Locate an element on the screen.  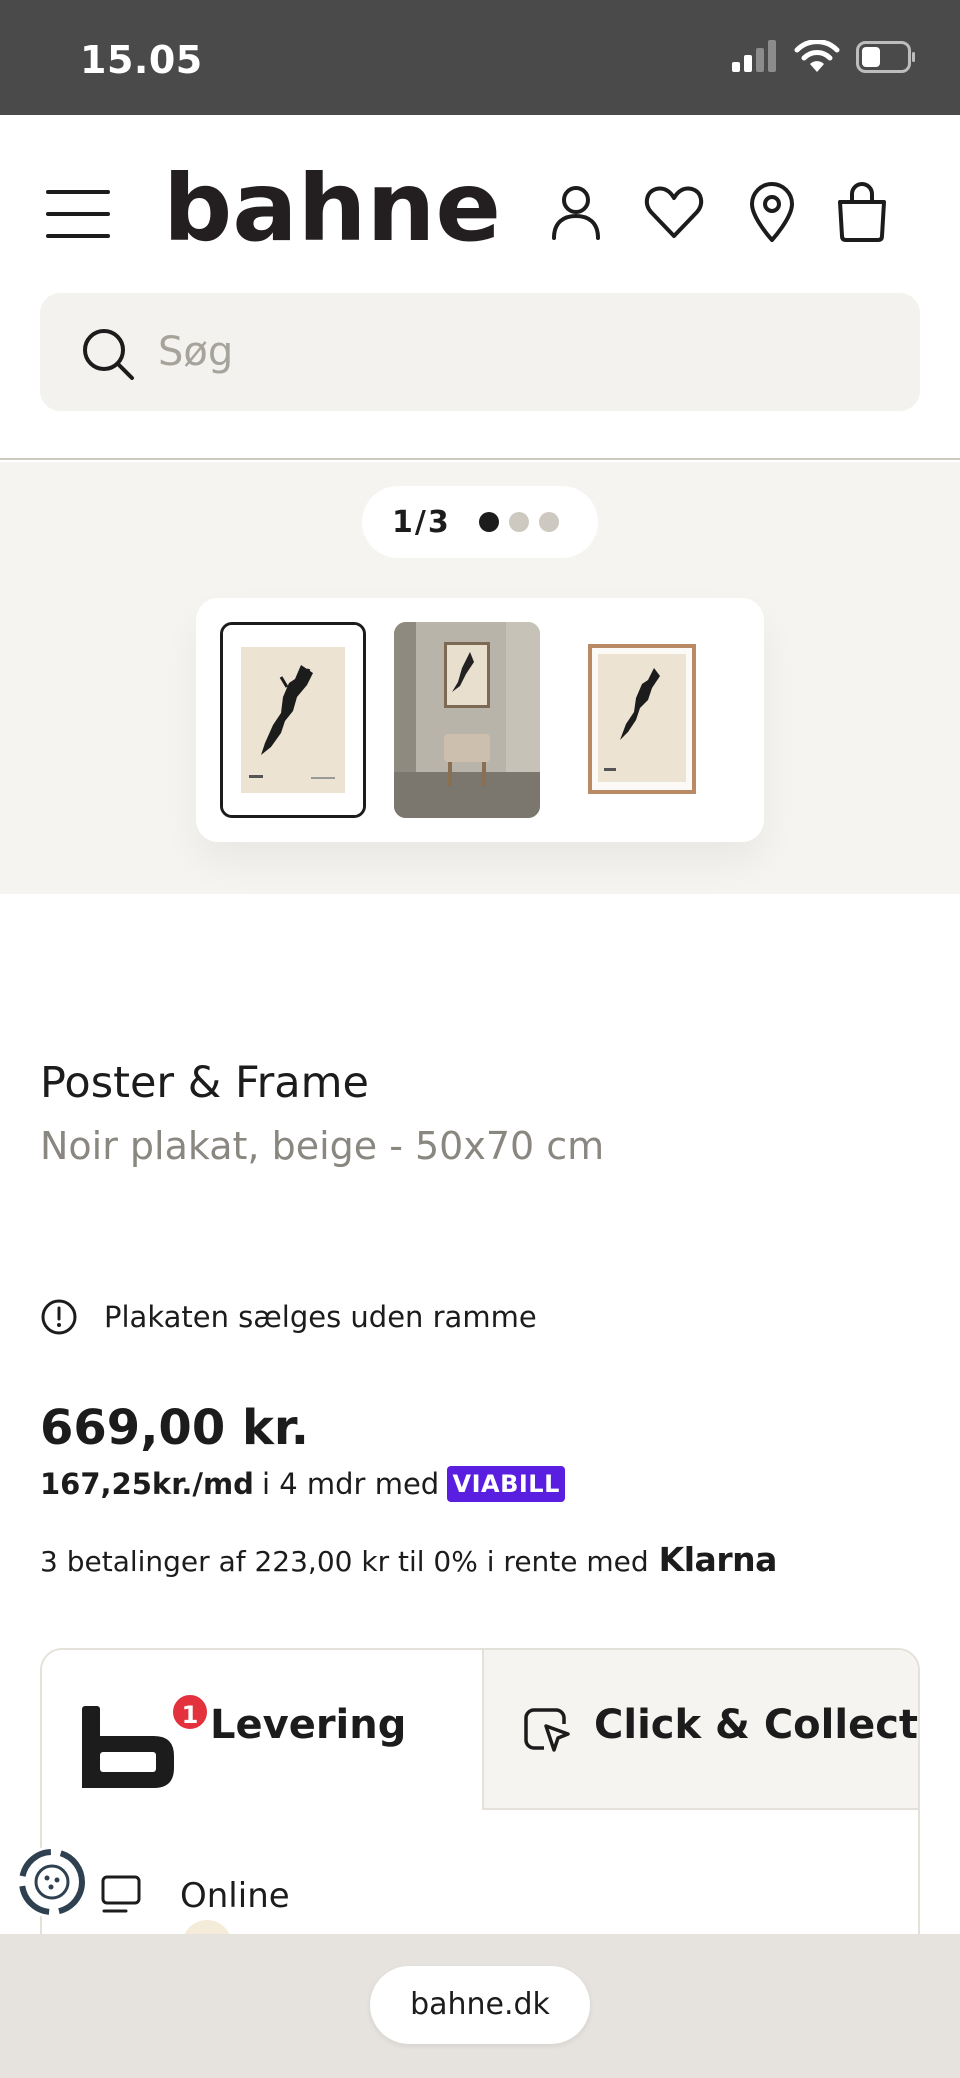
framed-poster-thumbnail-image is located at coordinates (641, 720).